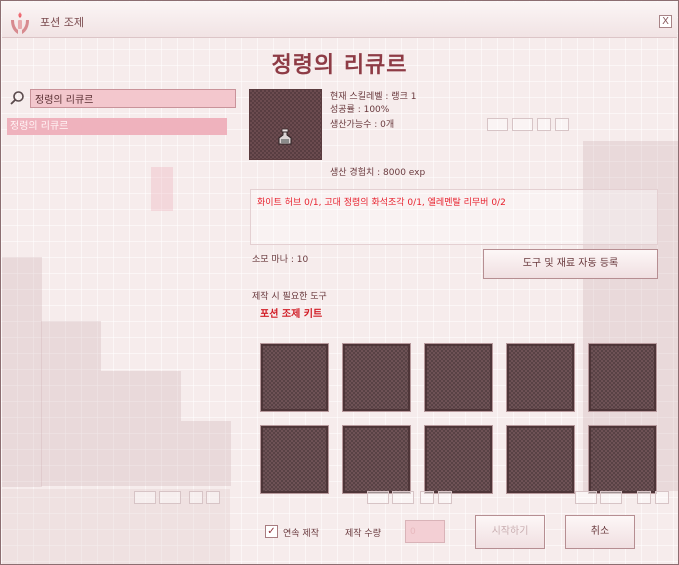 This screenshot has width=679, height=565. What do you see at coordinates (133, 98) in the screenshot?
I see `search-input` at bounding box center [133, 98].